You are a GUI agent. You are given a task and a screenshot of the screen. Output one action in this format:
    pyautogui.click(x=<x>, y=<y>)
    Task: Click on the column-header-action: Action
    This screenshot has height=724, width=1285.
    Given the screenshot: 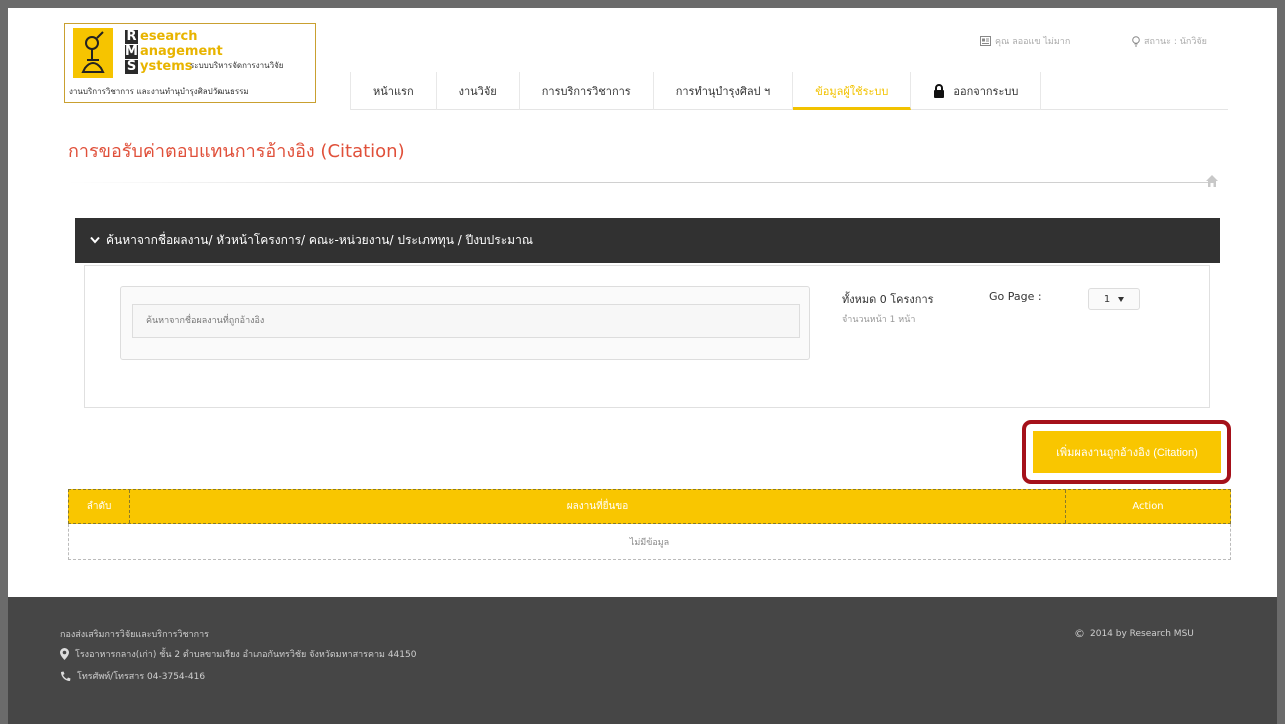 What is the action you would take?
    pyautogui.click(x=1147, y=506)
    